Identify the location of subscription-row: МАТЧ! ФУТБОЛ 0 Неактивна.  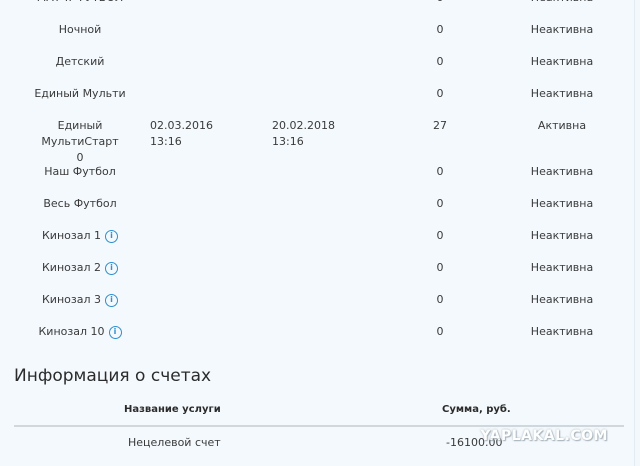
(317, 11).